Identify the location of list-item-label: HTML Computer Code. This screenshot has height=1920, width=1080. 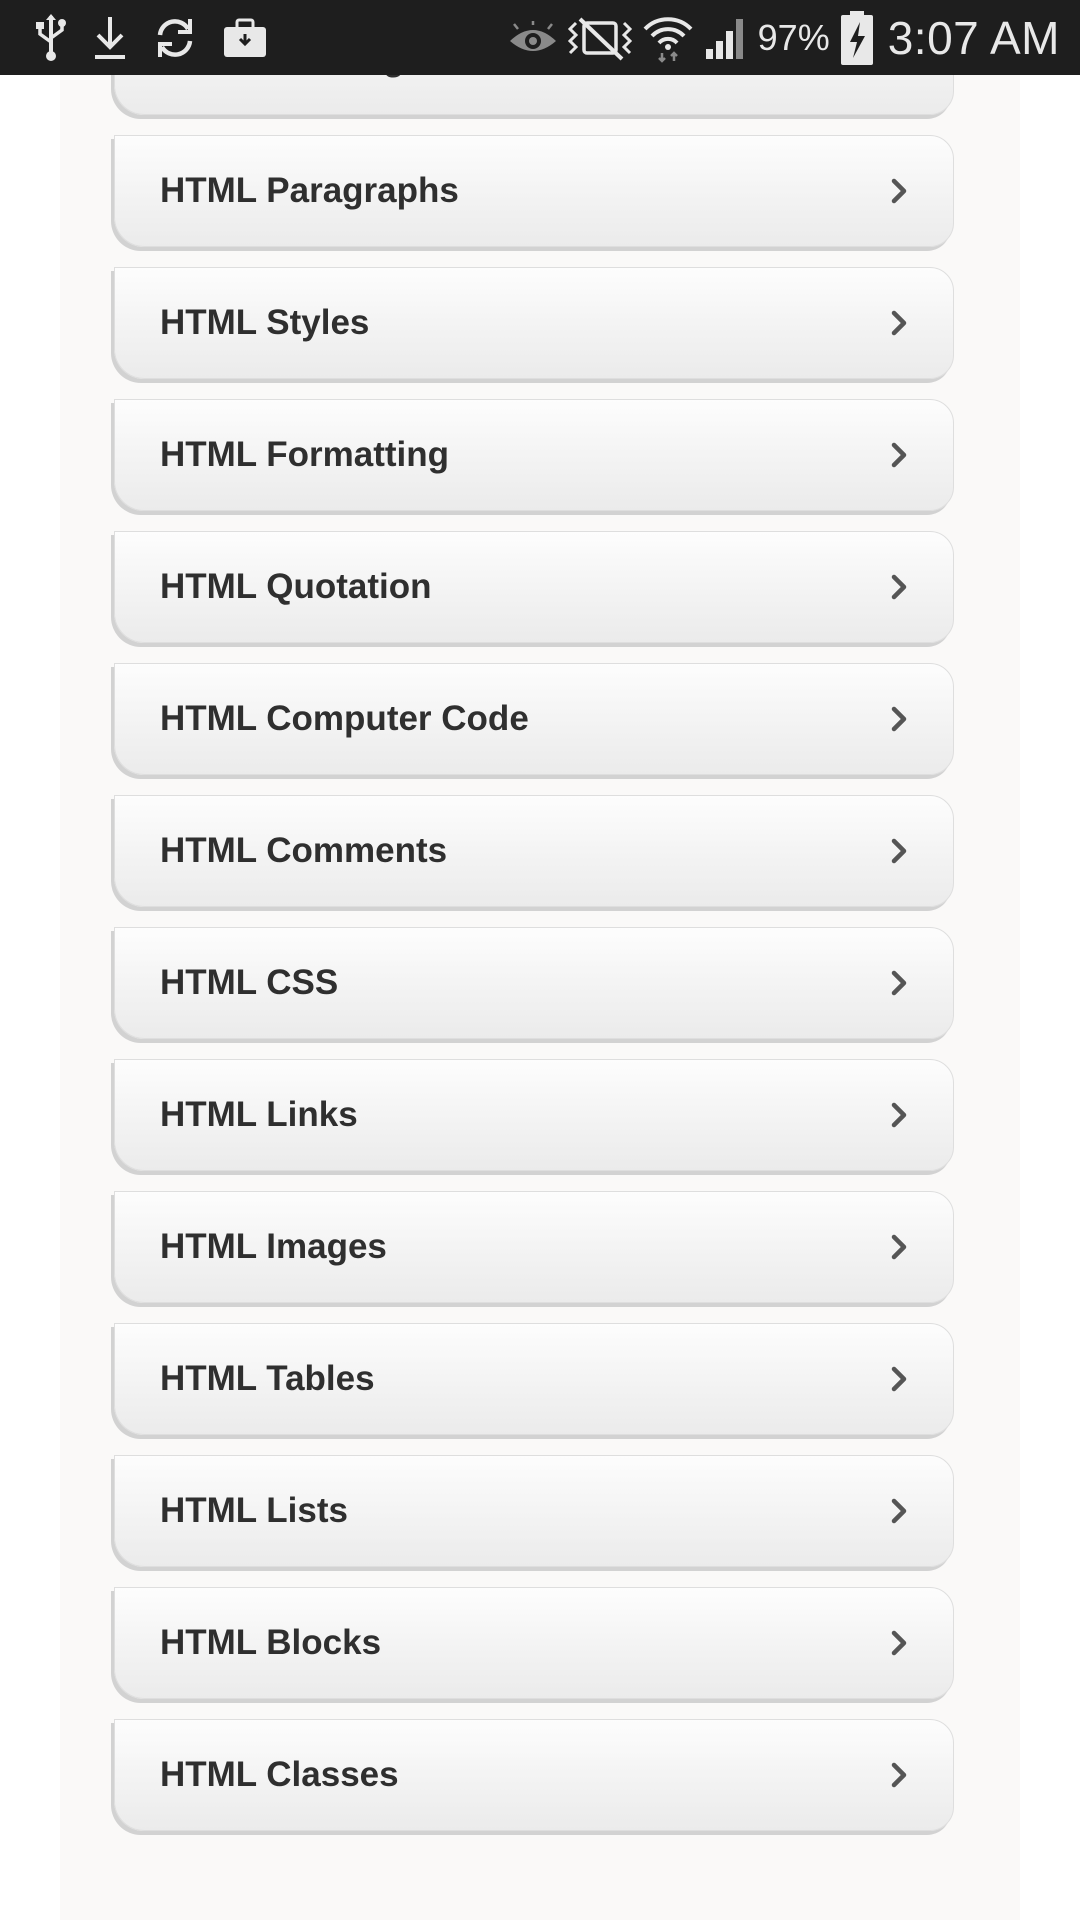
(344, 718).